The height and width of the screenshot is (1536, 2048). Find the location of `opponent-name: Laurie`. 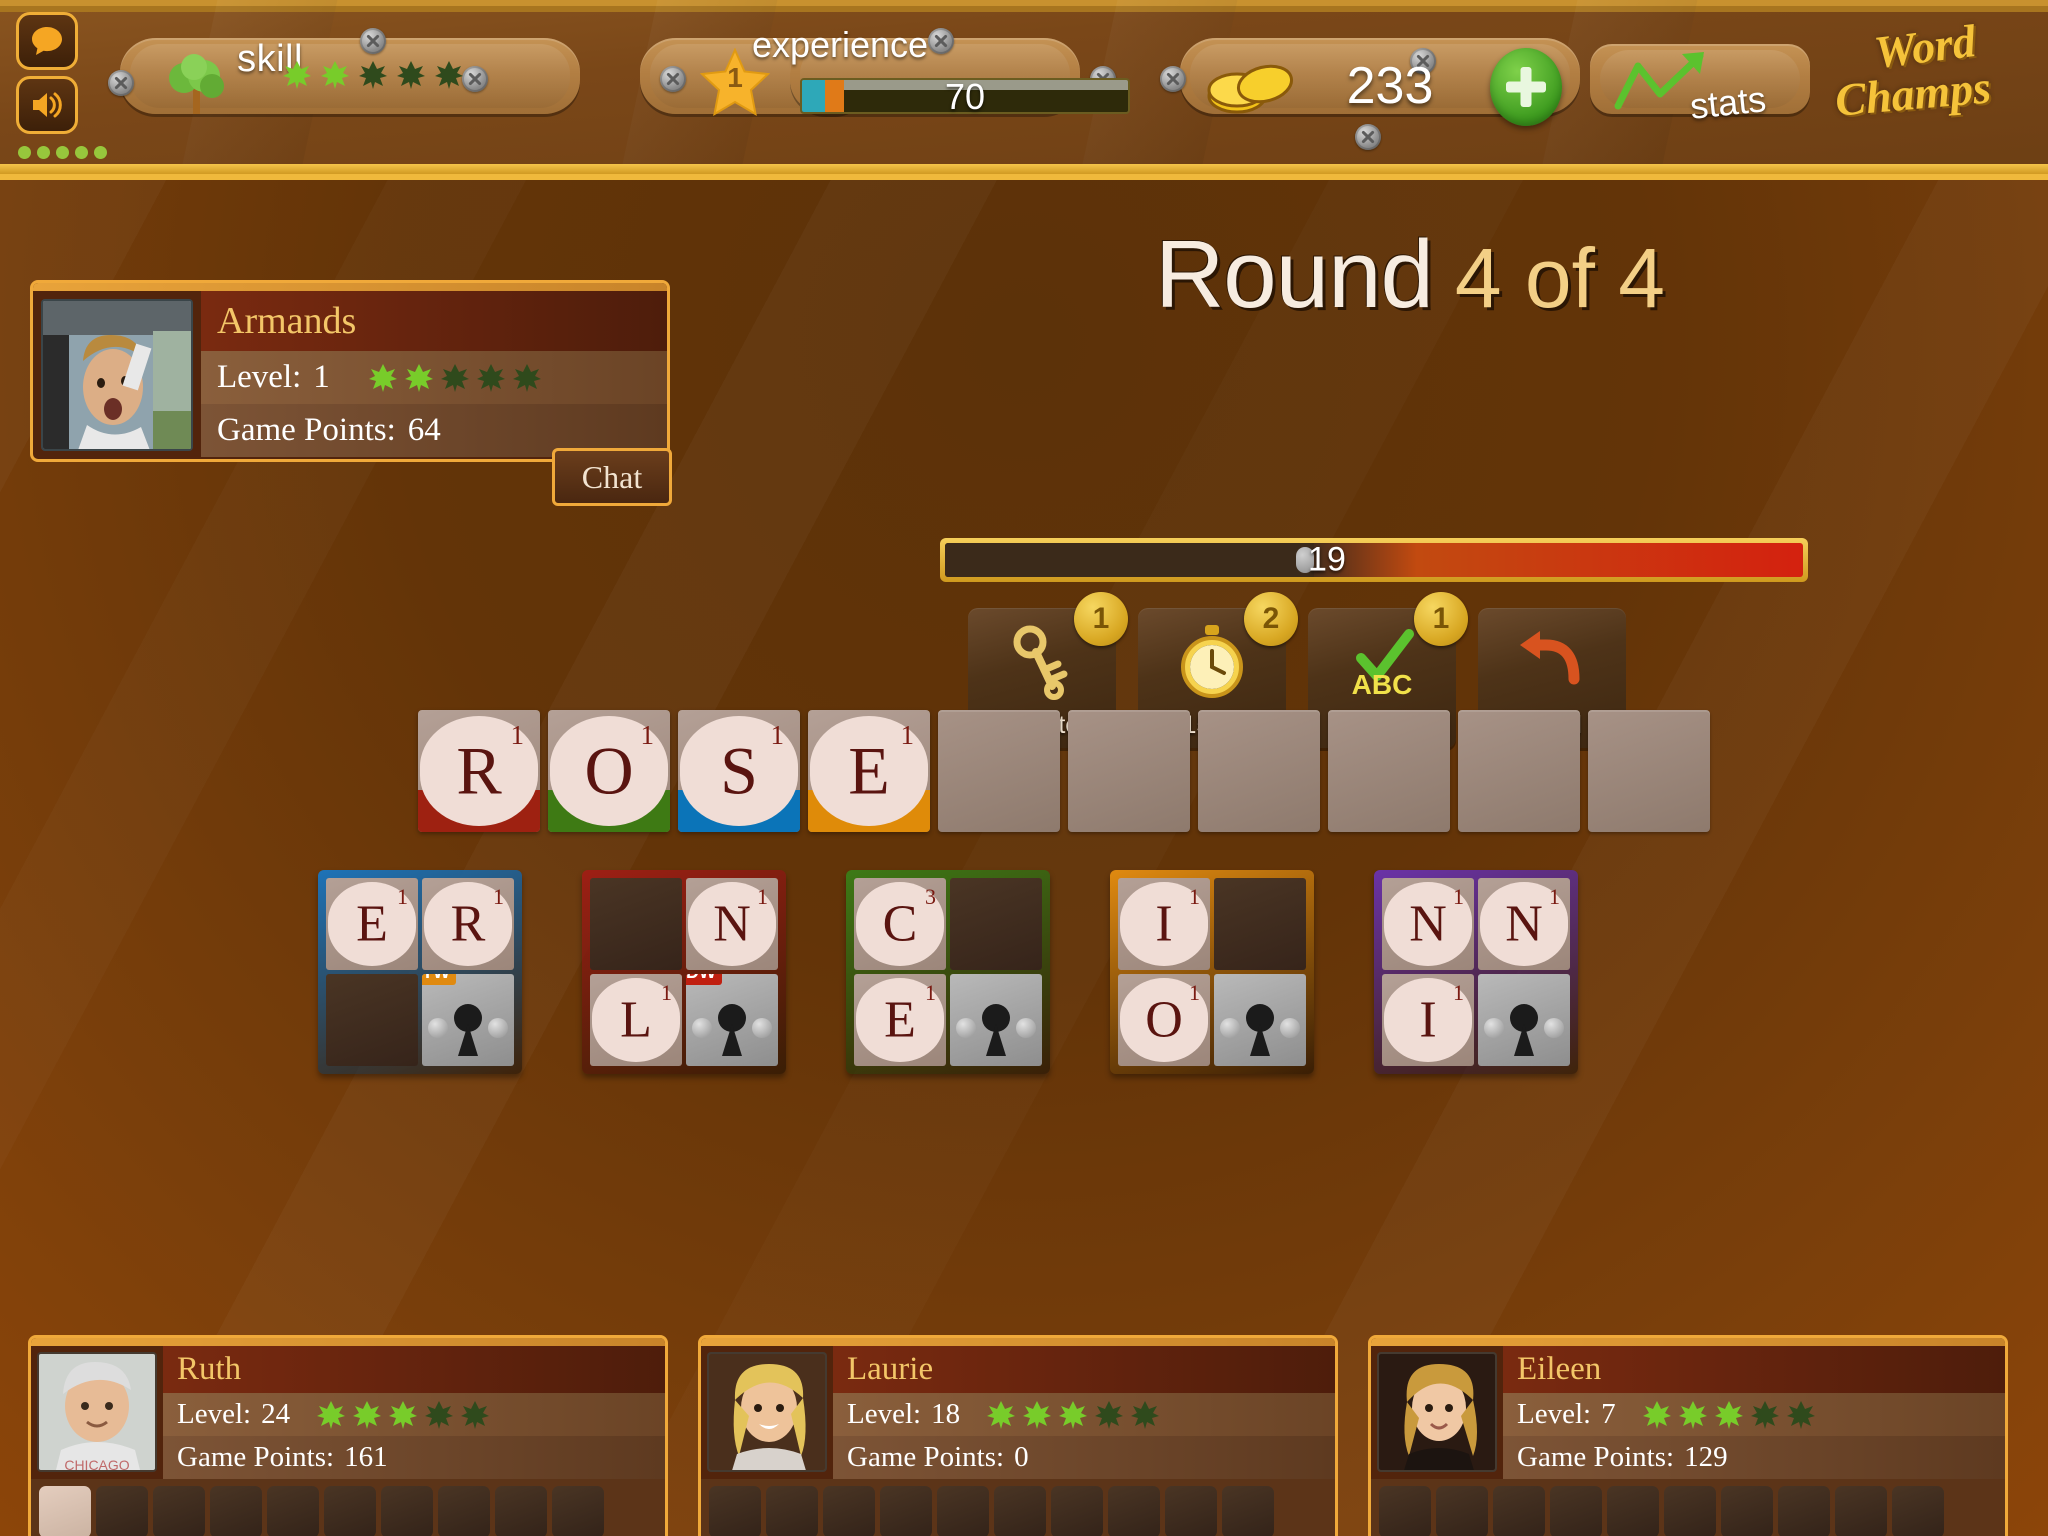

opponent-name: Laurie is located at coordinates (1084, 1369).